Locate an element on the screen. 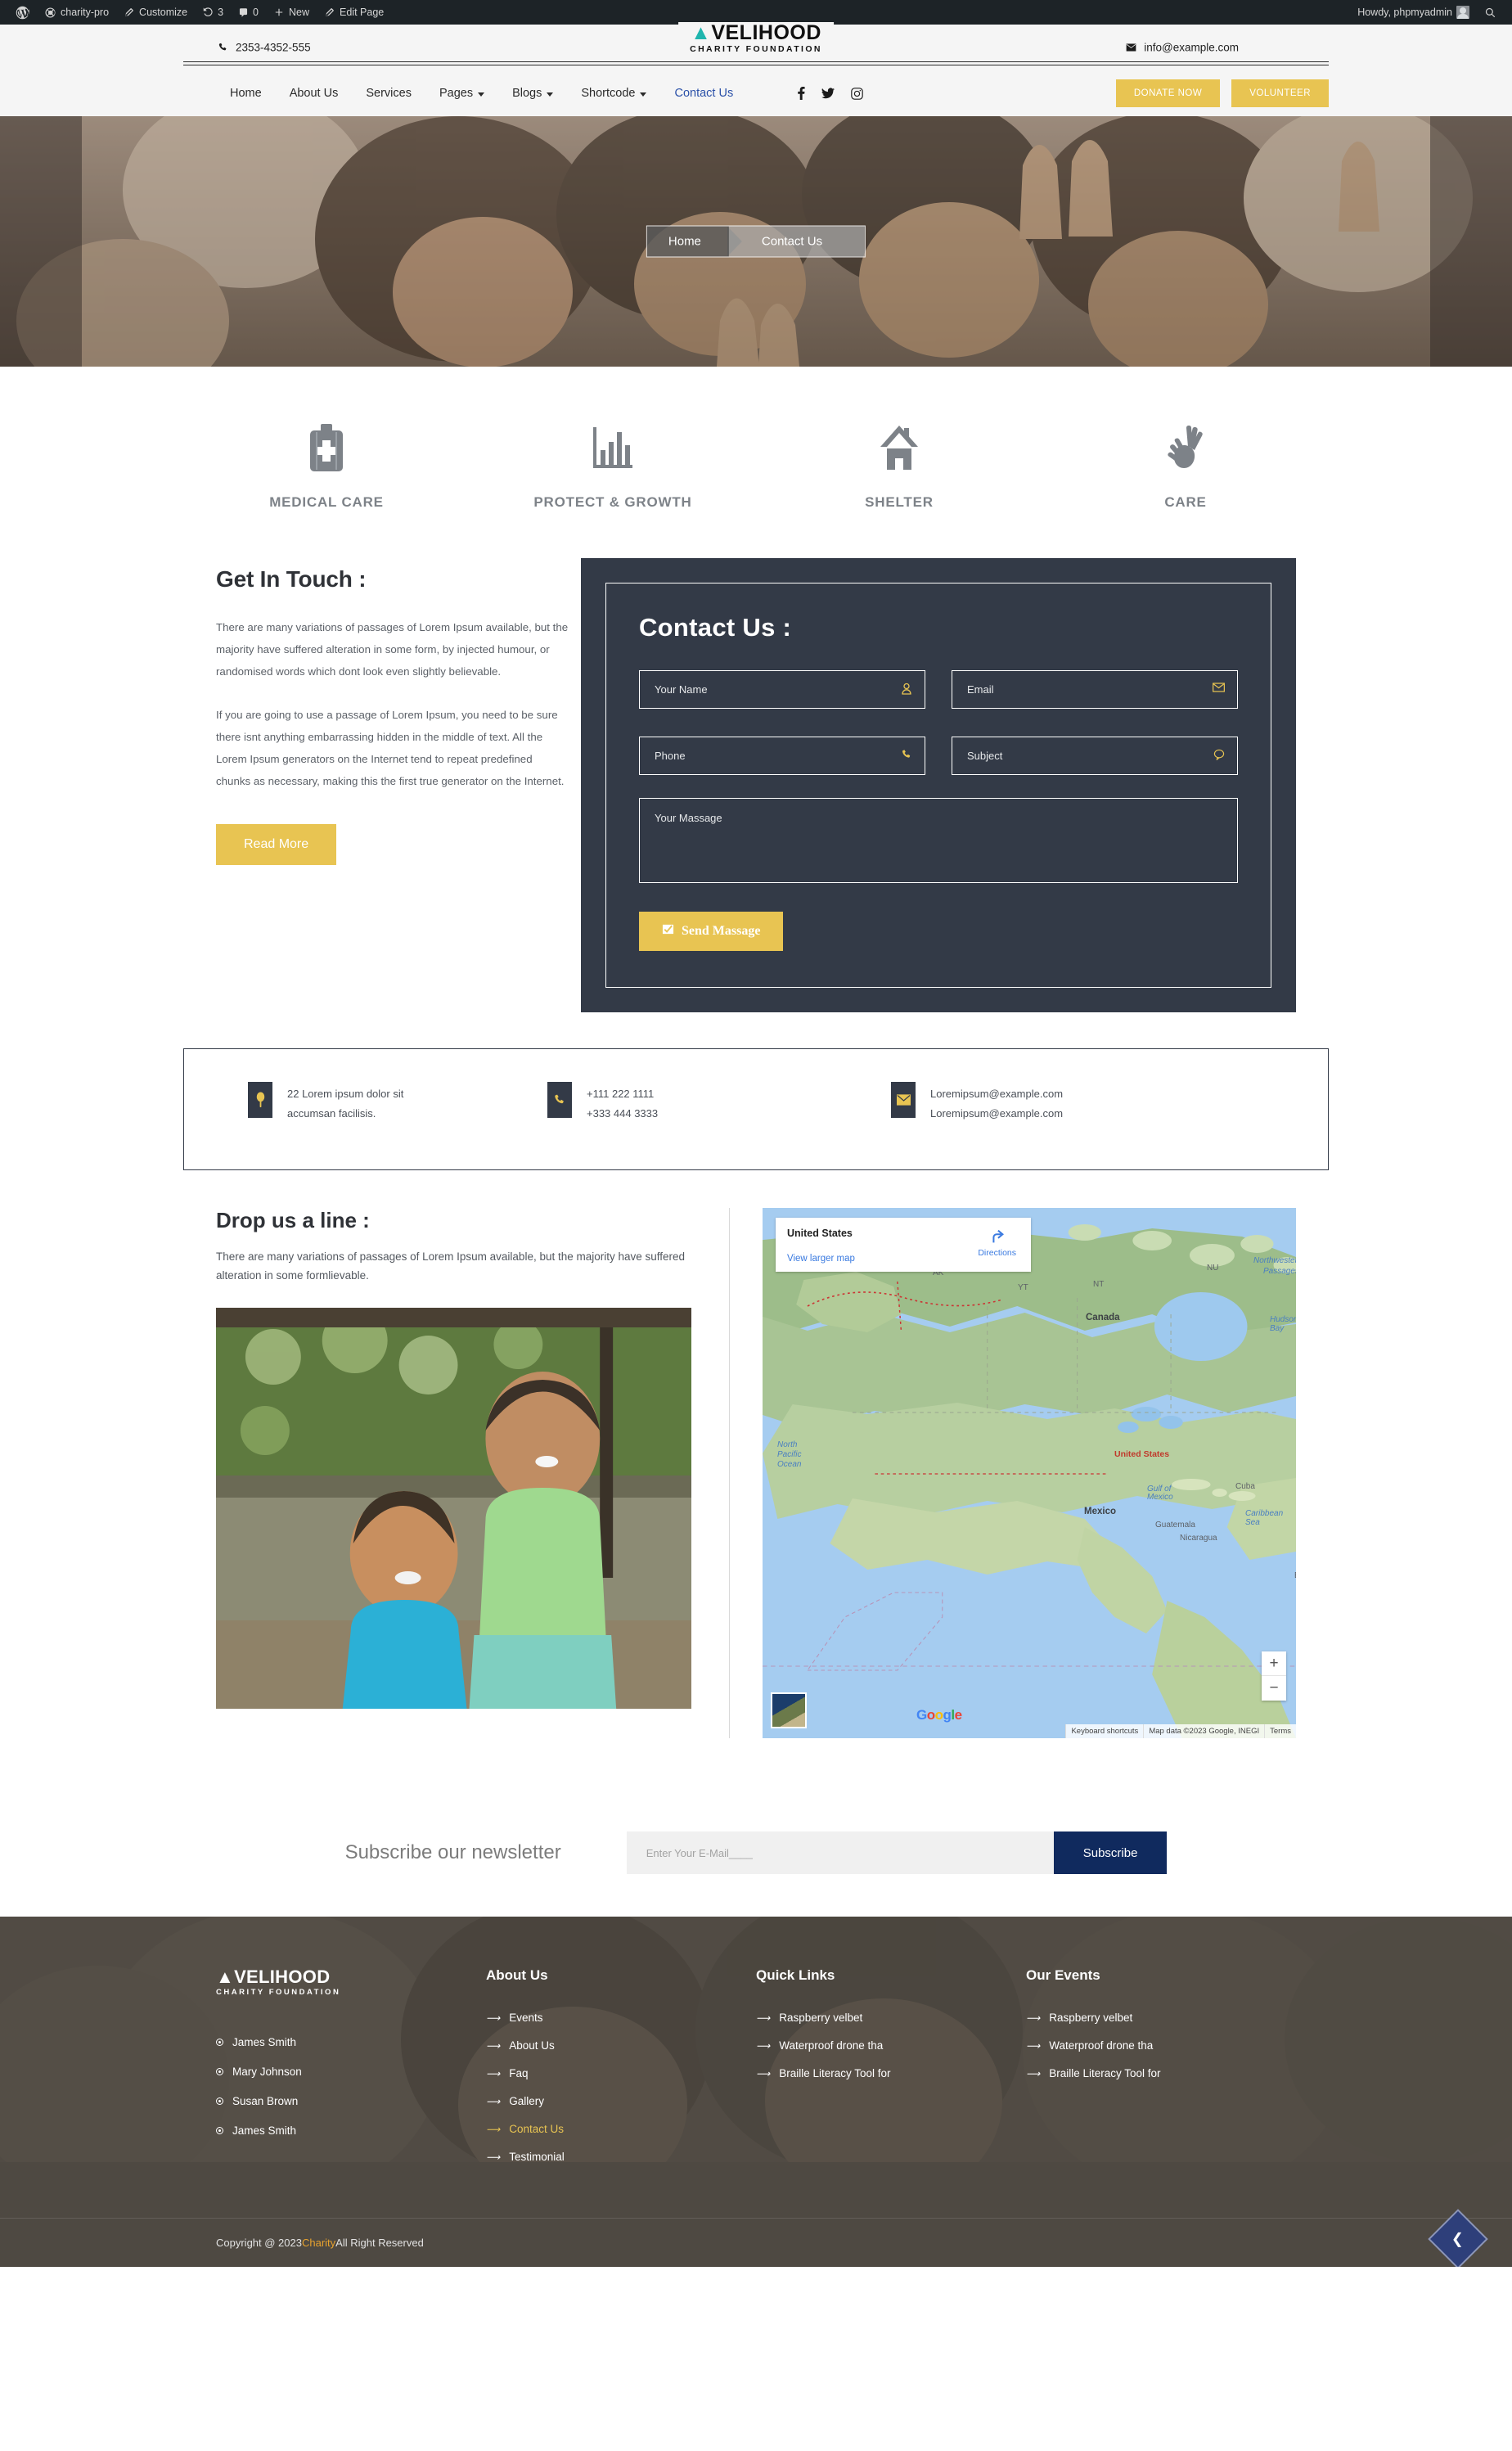 This screenshot has height=2451, width=1512. info-line-2: +333 444 3333 is located at coordinates (623, 1113).